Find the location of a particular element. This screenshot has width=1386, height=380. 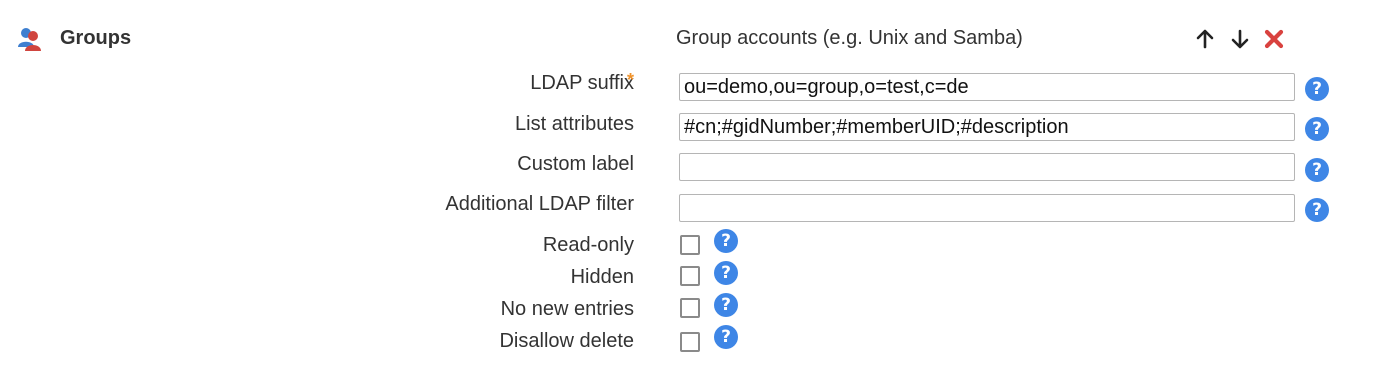

disallow-delete-help-icon: ? is located at coordinates (726, 337).